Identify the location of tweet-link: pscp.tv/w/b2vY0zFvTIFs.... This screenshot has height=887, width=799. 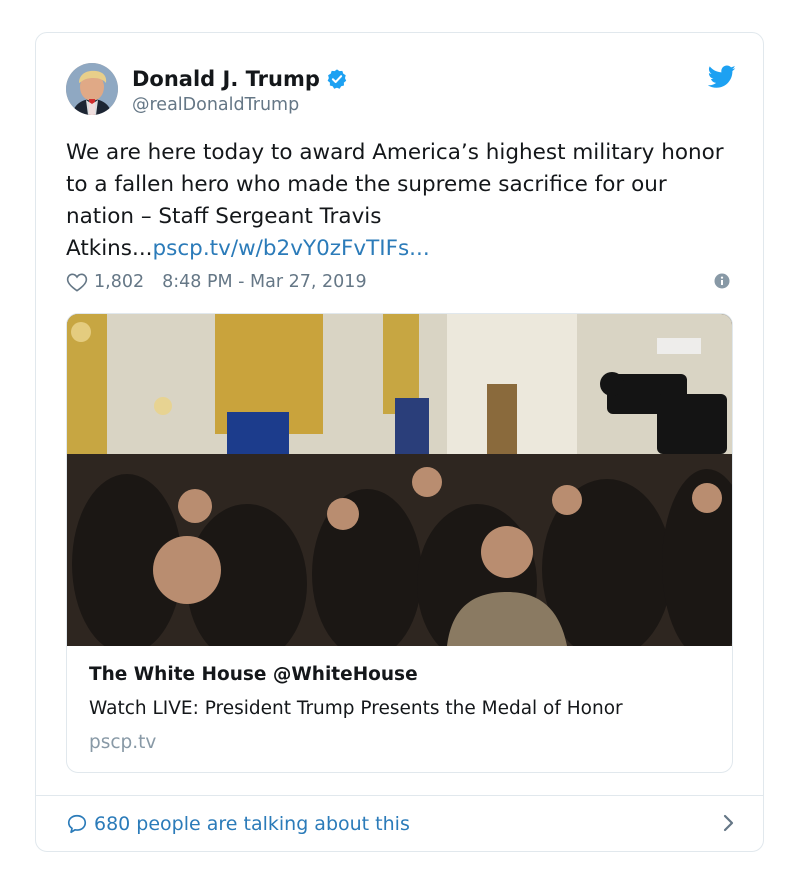
(291, 248).